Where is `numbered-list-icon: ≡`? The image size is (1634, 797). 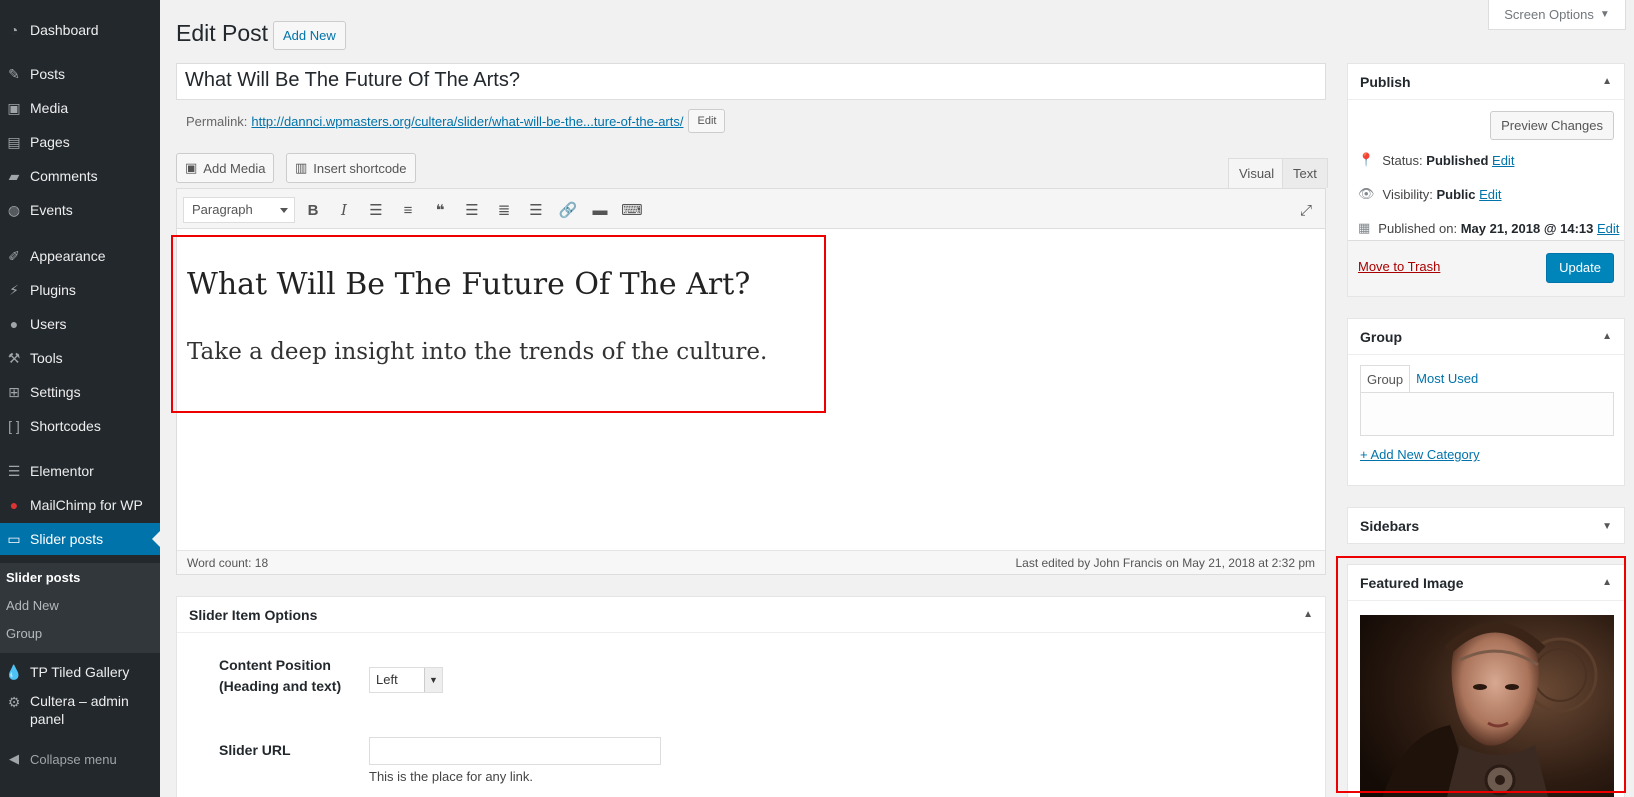
numbered-list-icon: ≡ is located at coordinates (408, 210).